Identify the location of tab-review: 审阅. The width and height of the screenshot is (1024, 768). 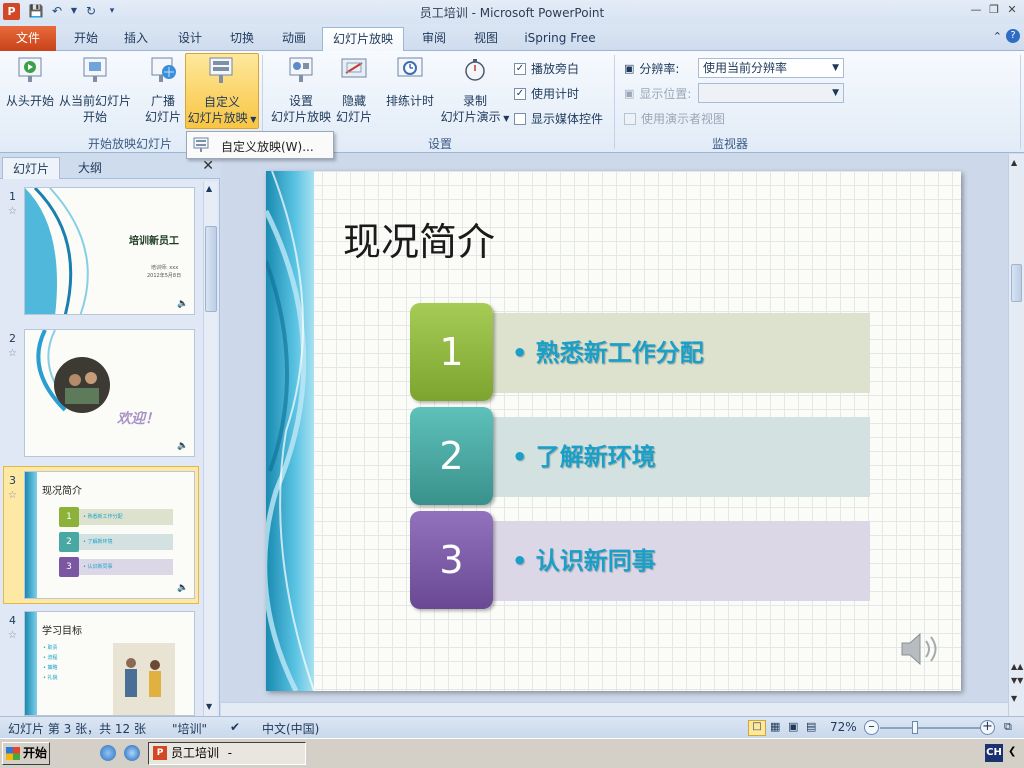
(434, 39).